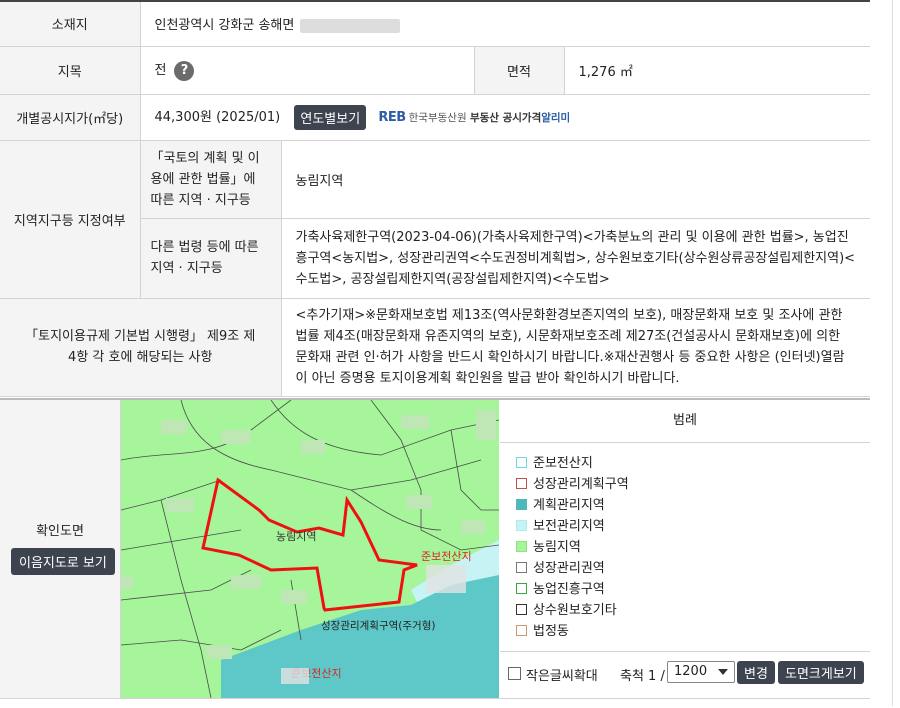 This screenshot has height=708, width=900. Describe the element at coordinates (70, 219) in the screenshot. I see `zone-label: 지역지구등 지정여부` at that location.